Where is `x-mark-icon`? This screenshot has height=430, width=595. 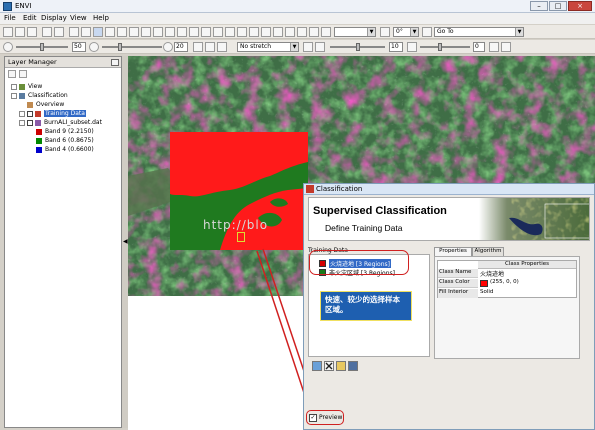 x-mark-icon is located at coordinates (329, 366).